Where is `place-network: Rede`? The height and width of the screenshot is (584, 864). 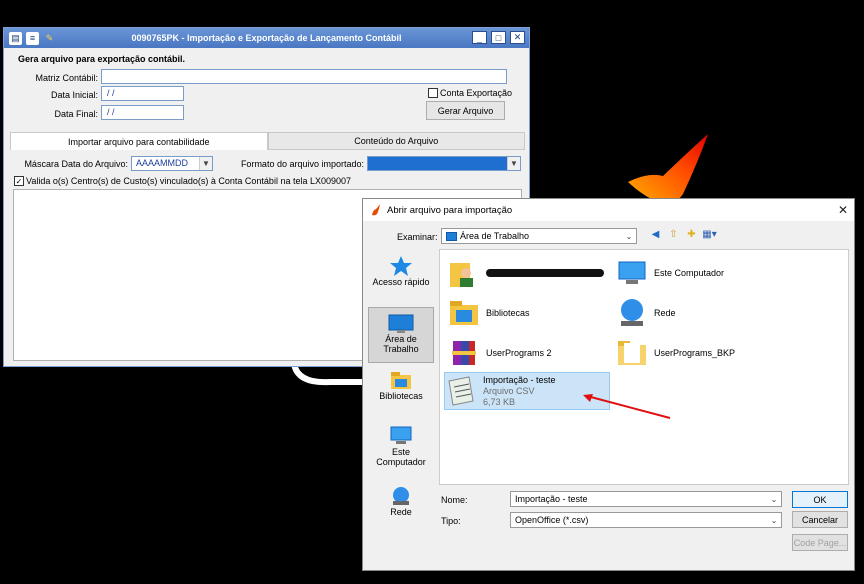 place-network: Rede is located at coordinates (401, 505).